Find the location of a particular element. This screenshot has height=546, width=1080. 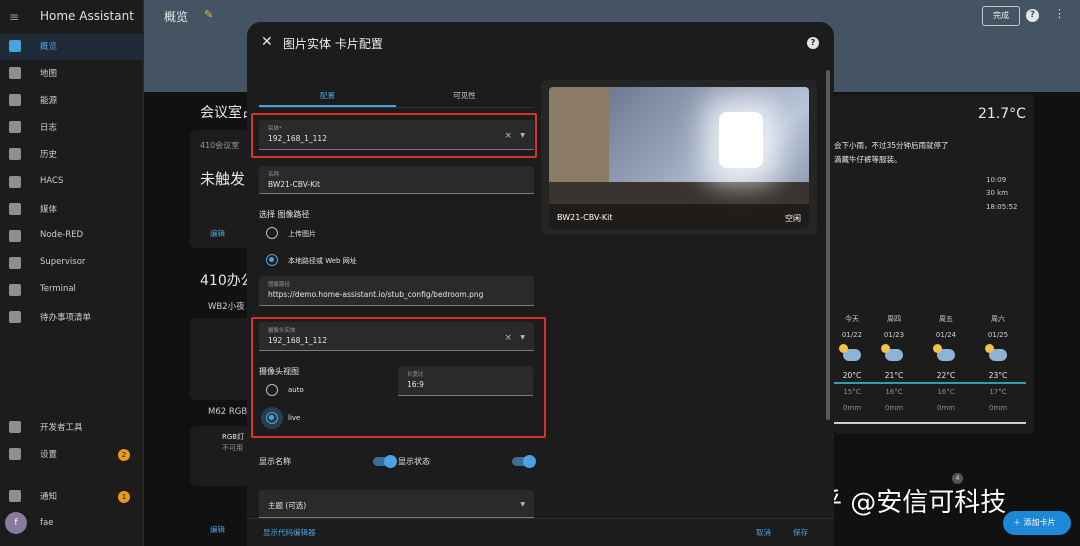

sitemap-icon is located at coordinates (15, 236).